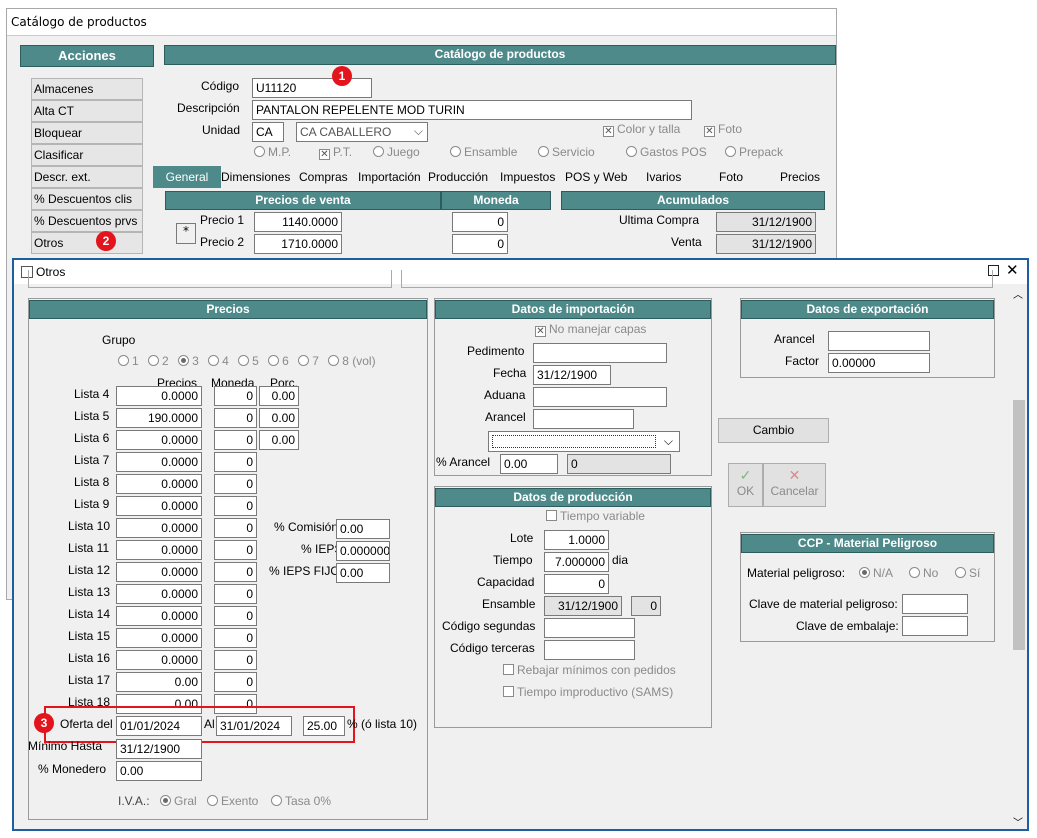 The width and height of the screenshot is (1037, 838). What do you see at coordinates (254, 726) in the screenshot?
I see `oferta-to-input: 31/01/2024` at bounding box center [254, 726].